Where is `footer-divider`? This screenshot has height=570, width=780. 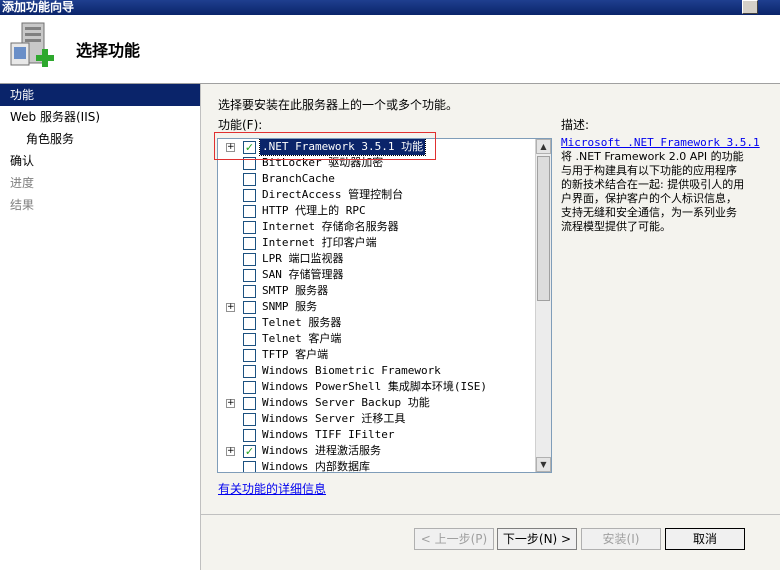
footer-divider is located at coordinates (490, 514).